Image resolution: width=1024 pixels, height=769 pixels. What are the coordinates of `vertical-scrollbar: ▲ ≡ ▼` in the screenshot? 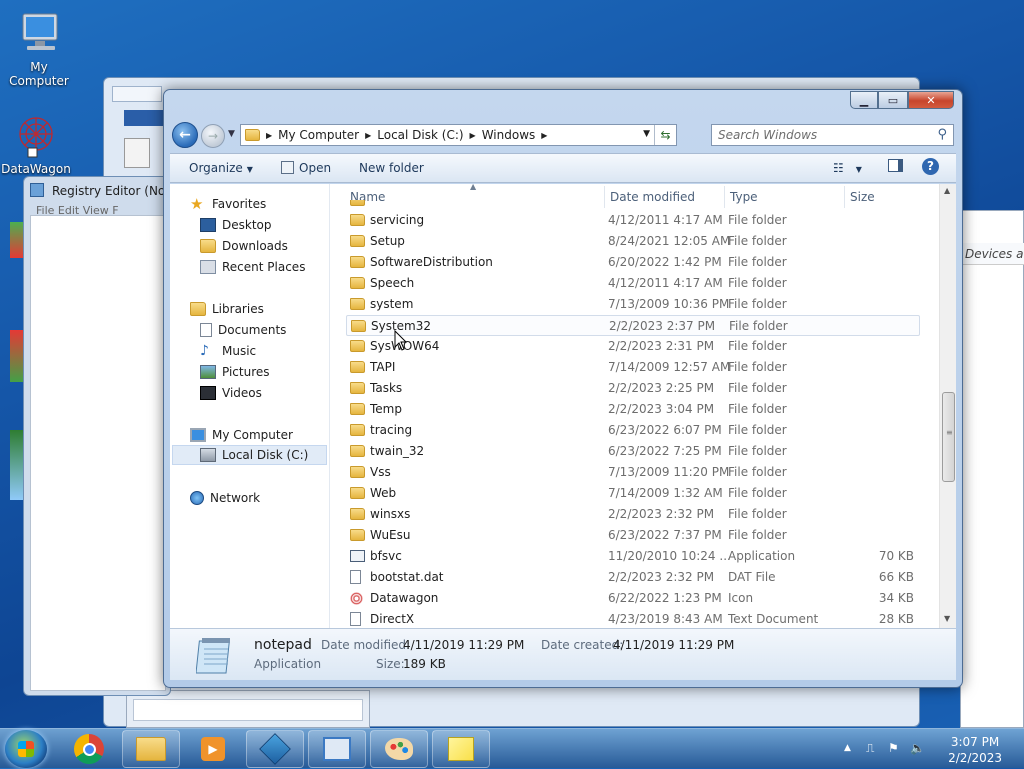 It's located at (947, 406).